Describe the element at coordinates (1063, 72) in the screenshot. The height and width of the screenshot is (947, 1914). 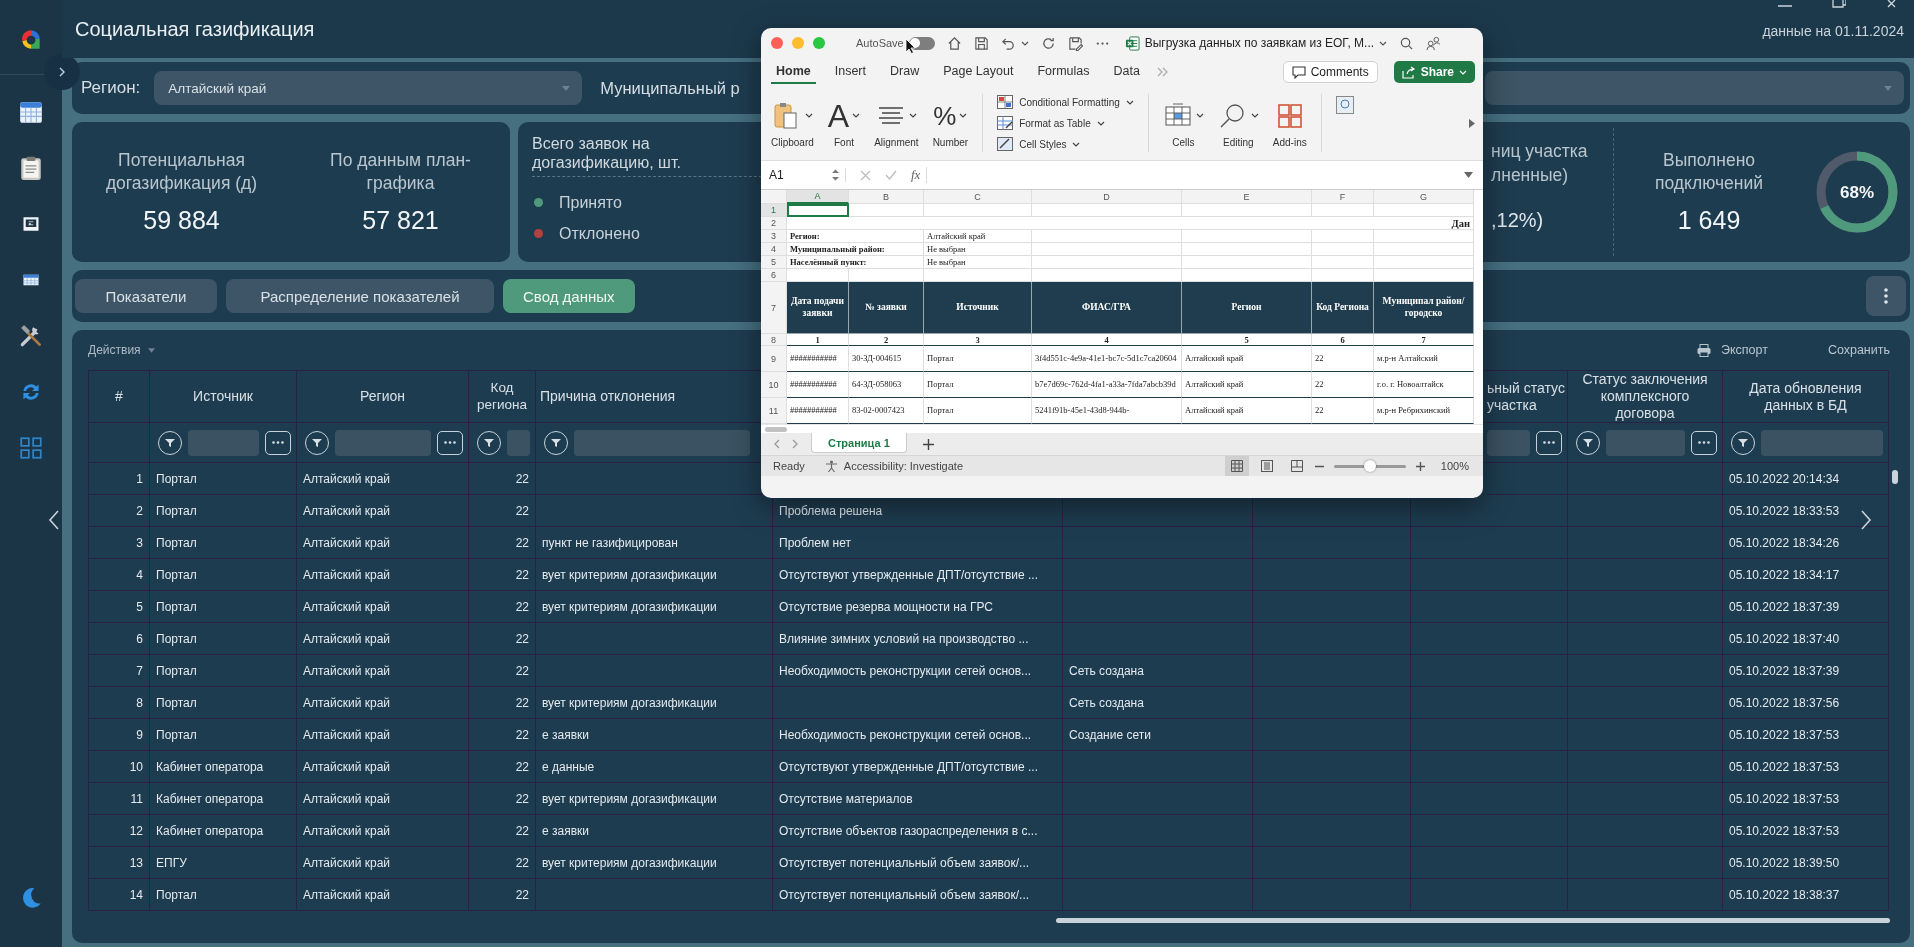
I see `ribbon-tab: Formulas` at that location.